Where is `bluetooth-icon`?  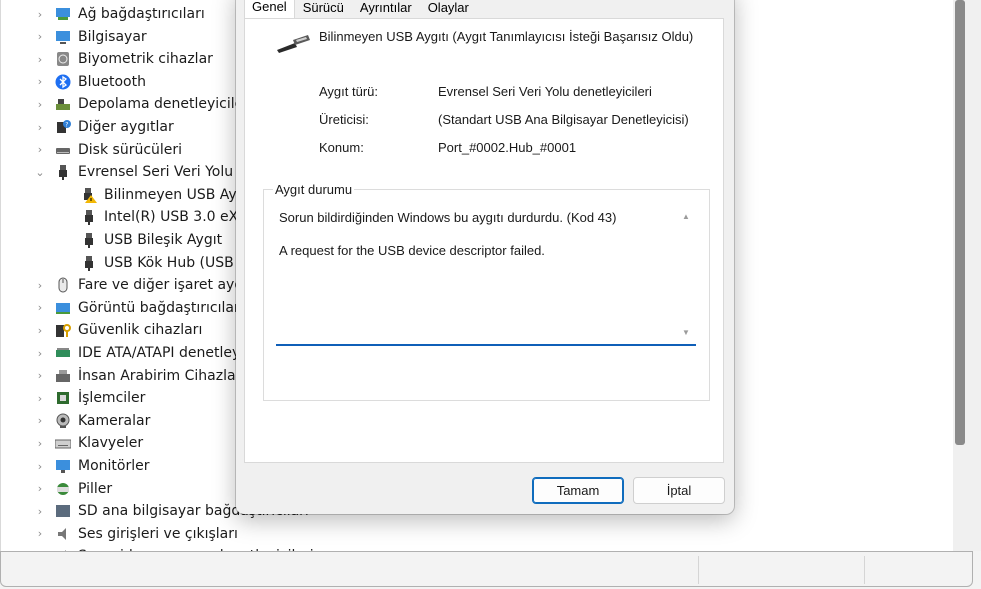
bluetooth-icon is located at coordinates (63, 82).